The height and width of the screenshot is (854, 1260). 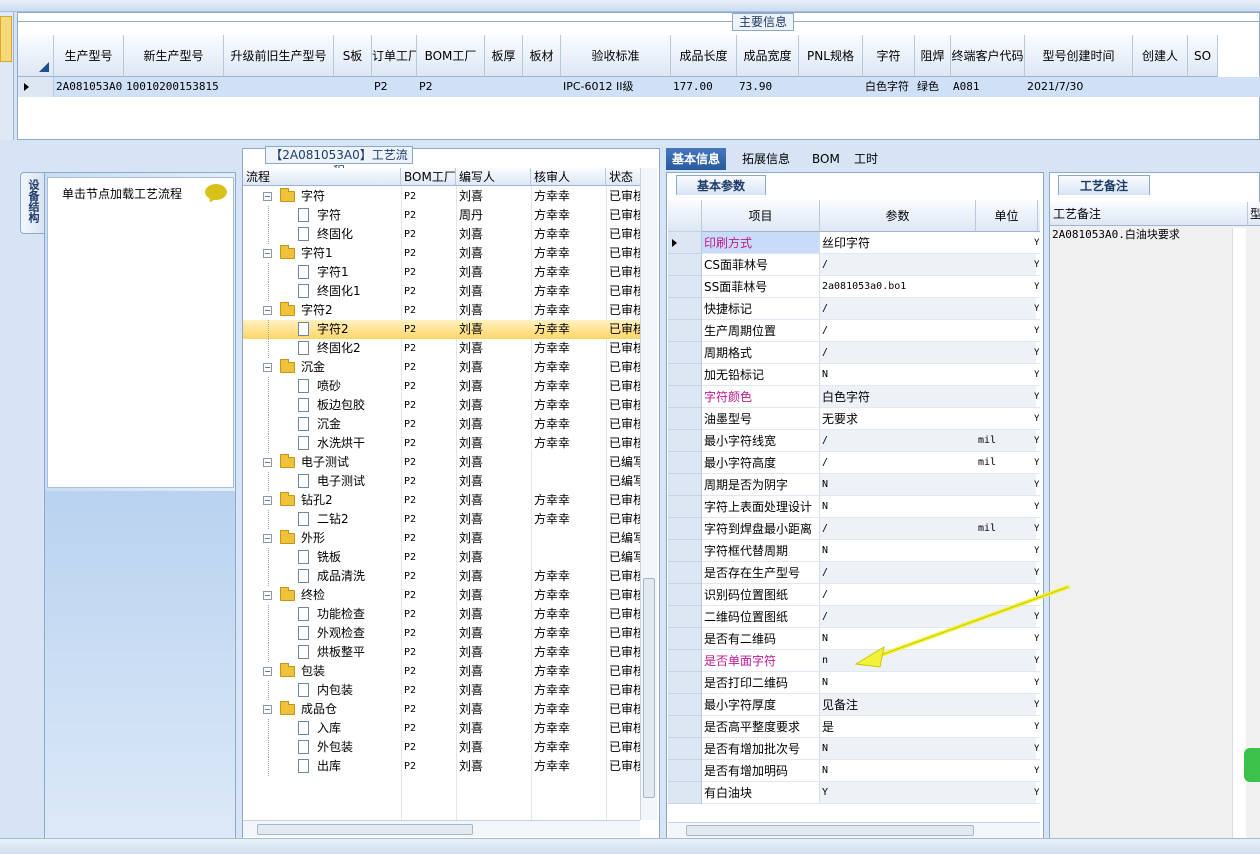 What do you see at coordinates (441, 481) in the screenshot?
I see `tree-row: 电子测试 P2 刘喜 已编写` at bounding box center [441, 481].